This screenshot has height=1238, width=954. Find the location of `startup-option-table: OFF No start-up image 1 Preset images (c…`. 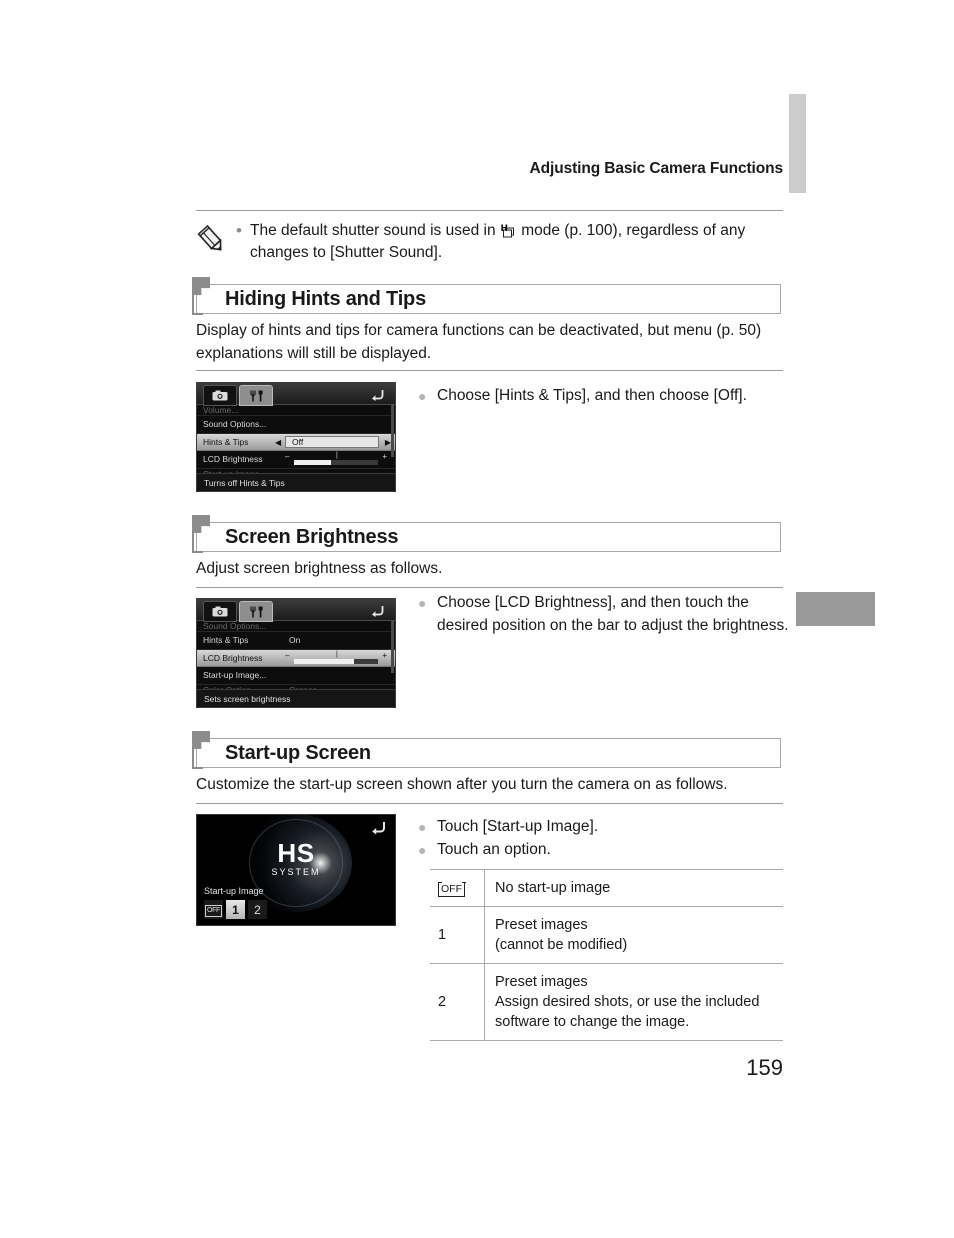

startup-option-table: OFF No start-up image 1 Preset images (c… is located at coordinates (606, 955).